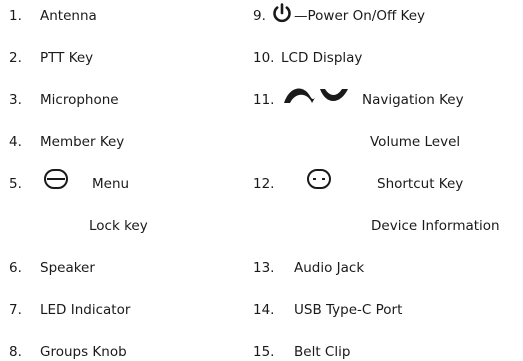  I want to click on navigation-arrows-icon, so click(316, 95).